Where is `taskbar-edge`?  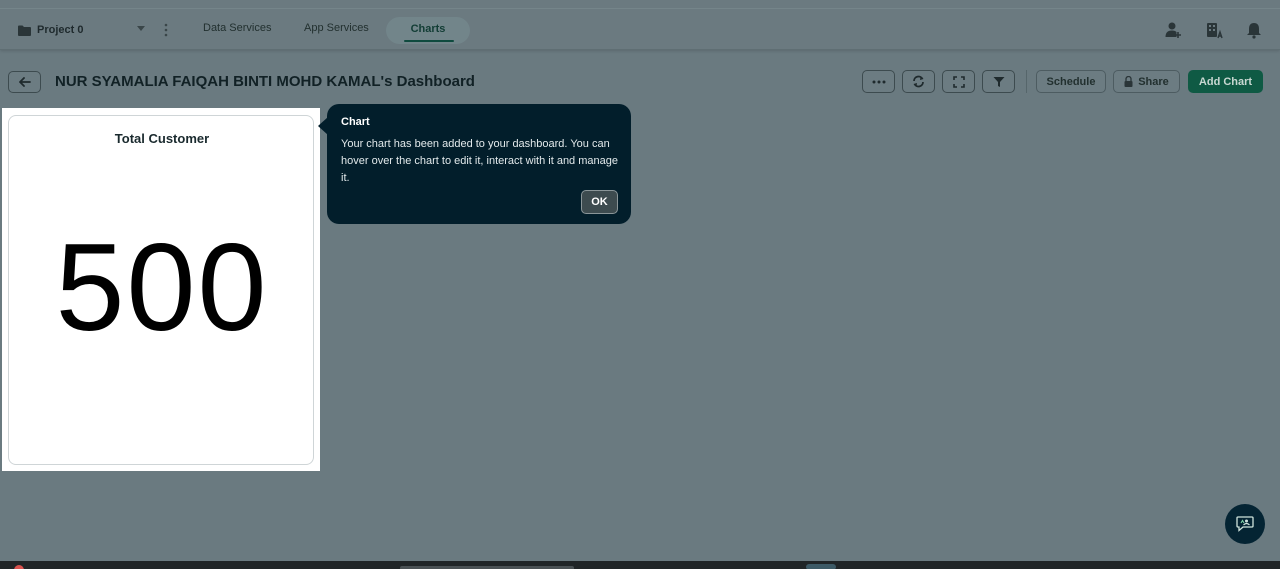
taskbar-edge is located at coordinates (640, 565).